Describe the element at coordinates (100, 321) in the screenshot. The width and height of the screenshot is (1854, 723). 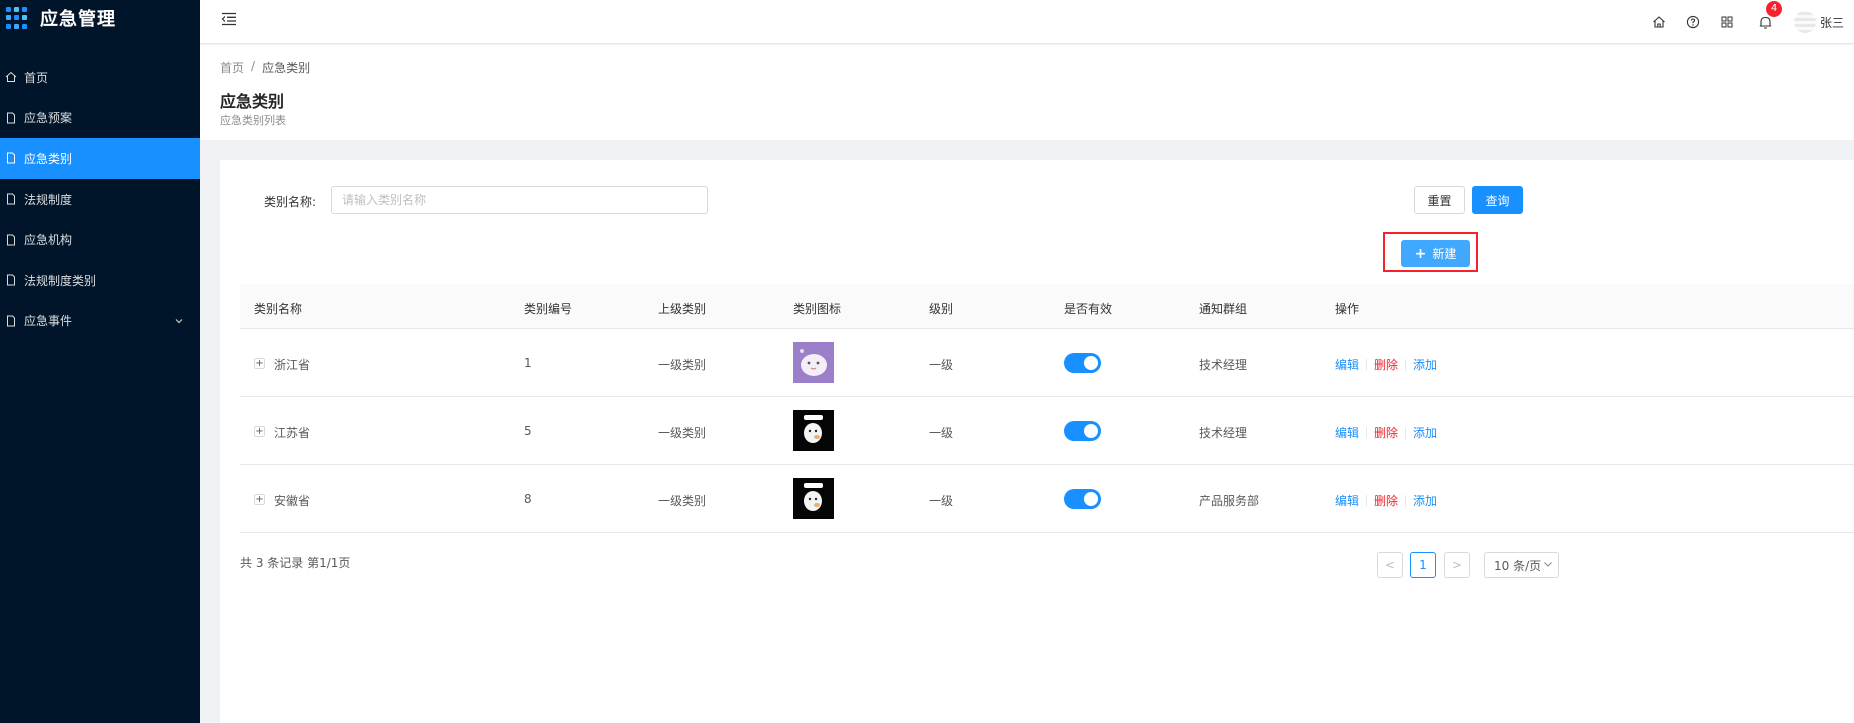
I see `sidebar-item-emergency-event: 应急事件` at that location.